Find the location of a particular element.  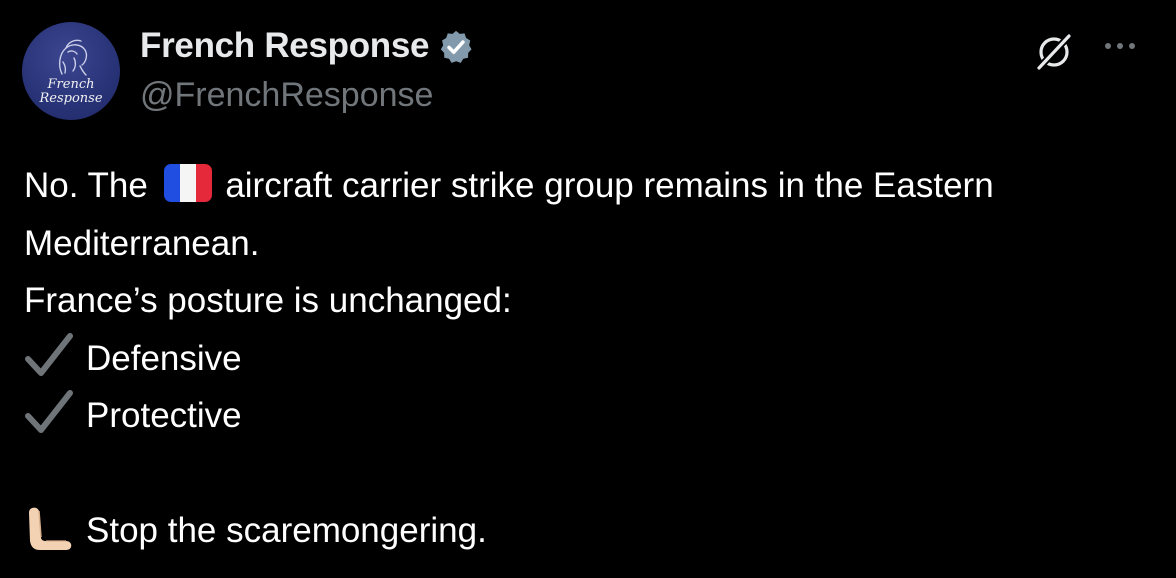

palm-down-hand-icon is located at coordinates (50, 528).